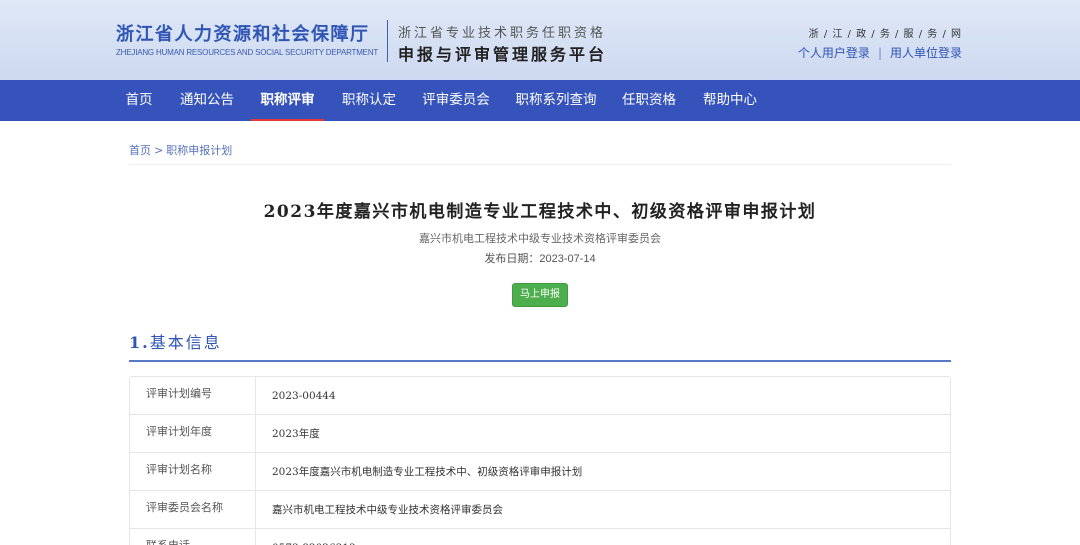  I want to click on nav-item-title-series: 职称系列查询, so click(556, 100).